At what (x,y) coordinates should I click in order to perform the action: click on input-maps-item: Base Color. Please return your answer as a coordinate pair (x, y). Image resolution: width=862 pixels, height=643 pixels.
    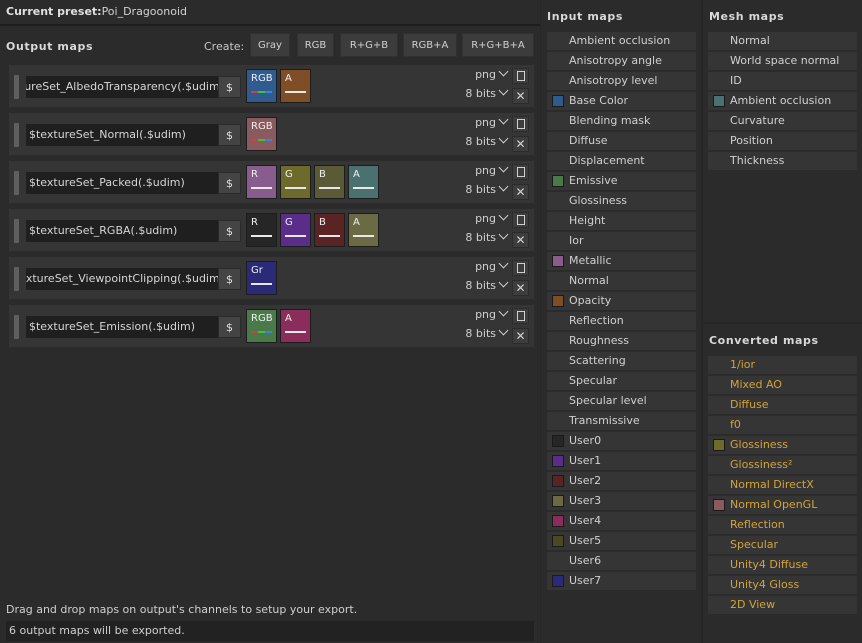
    Looking at the image, I should click on (621, 101).